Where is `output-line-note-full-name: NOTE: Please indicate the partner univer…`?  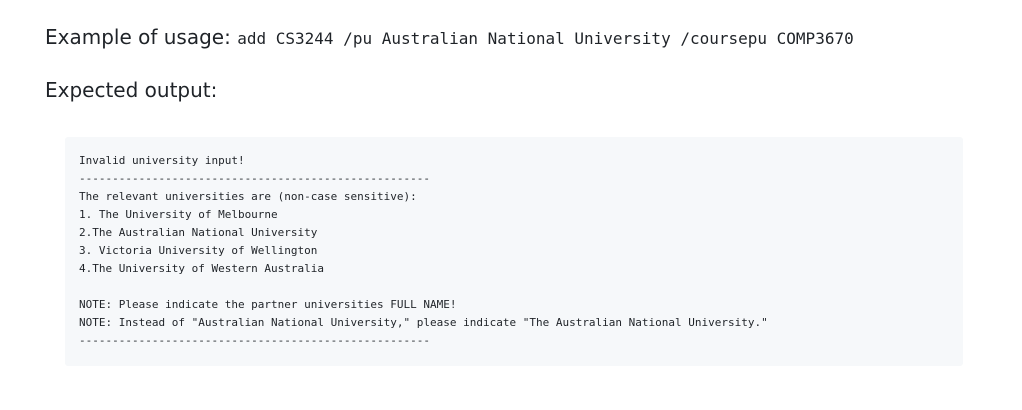 output-line-note-full-name: NOTE: Please indicate the partner univer… is located at coordinates (268, 304).